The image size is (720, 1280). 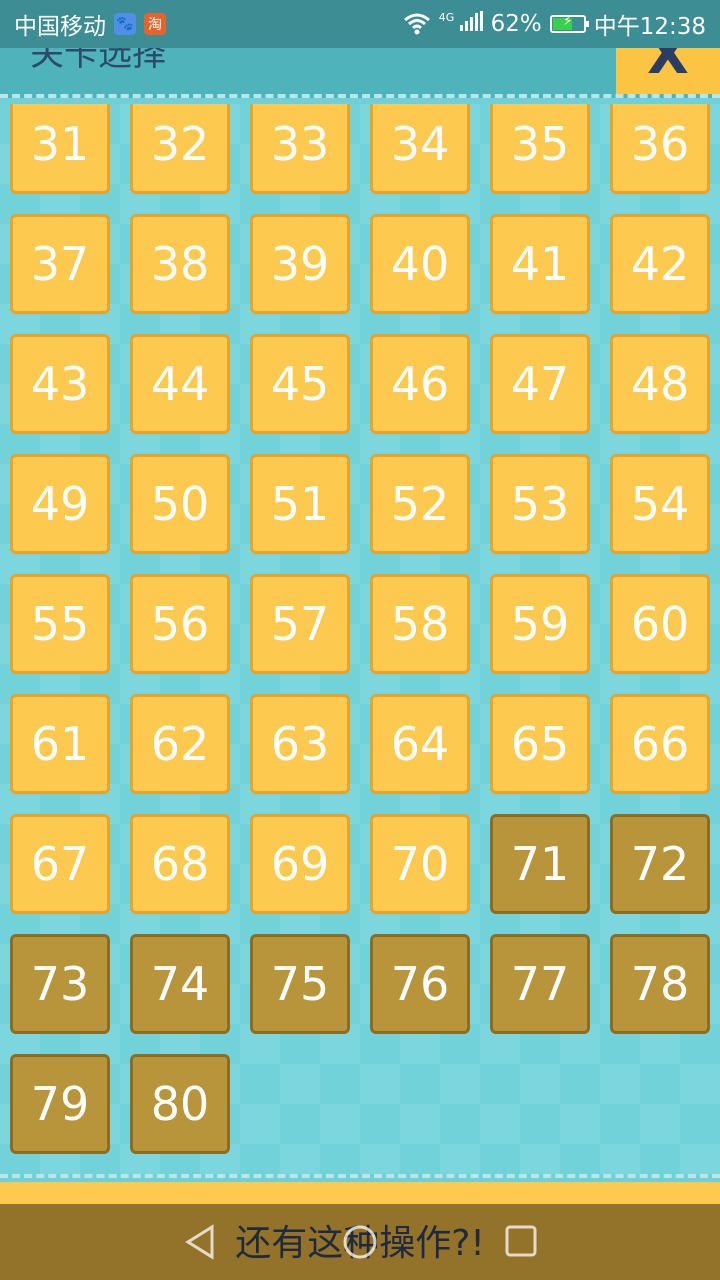 What do you see at coordinates (420, 264) in the screenshot?
I see `level-tile: 40` at bounding box center [420, 264].